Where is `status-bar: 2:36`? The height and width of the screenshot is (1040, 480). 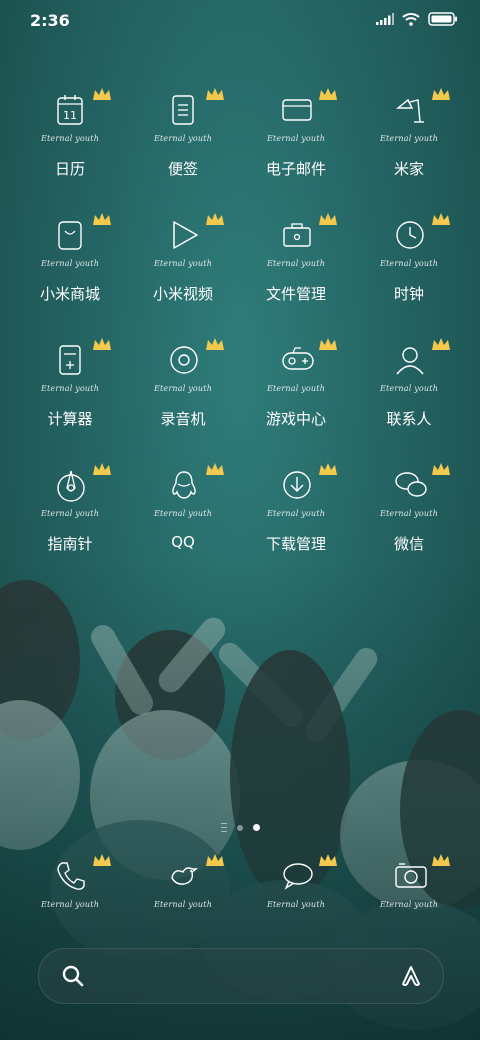
status-bar: 2:36 is located at coordinates (240, 22).